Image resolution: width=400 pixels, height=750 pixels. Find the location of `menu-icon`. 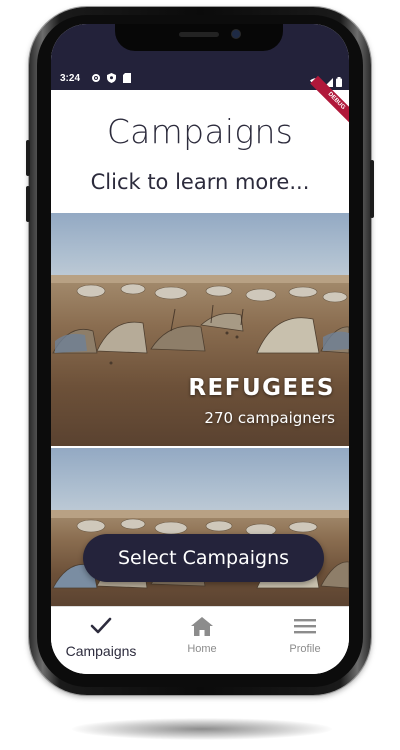

menu-icon is located at coordinates (305, 630).